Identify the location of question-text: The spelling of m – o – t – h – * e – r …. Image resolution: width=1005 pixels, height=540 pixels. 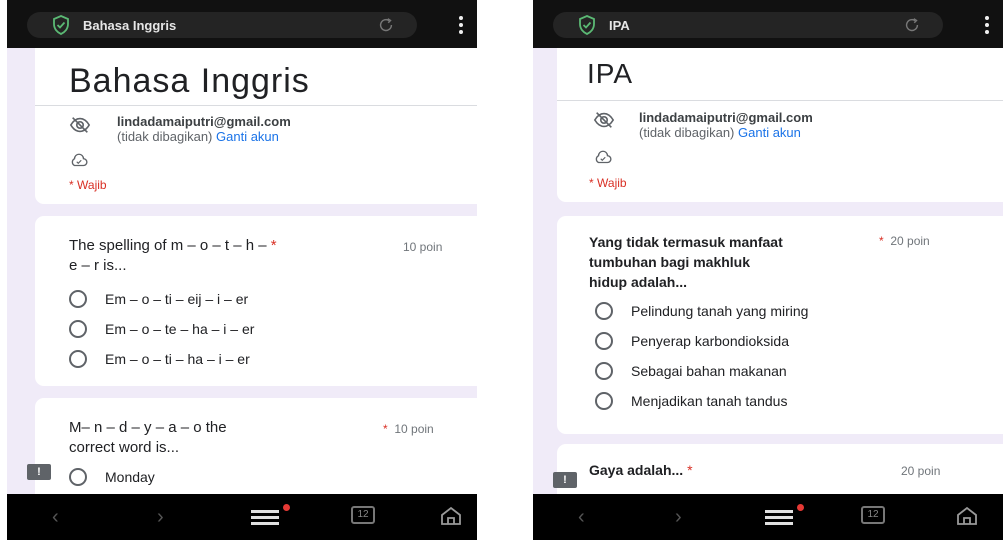
(219, 256).